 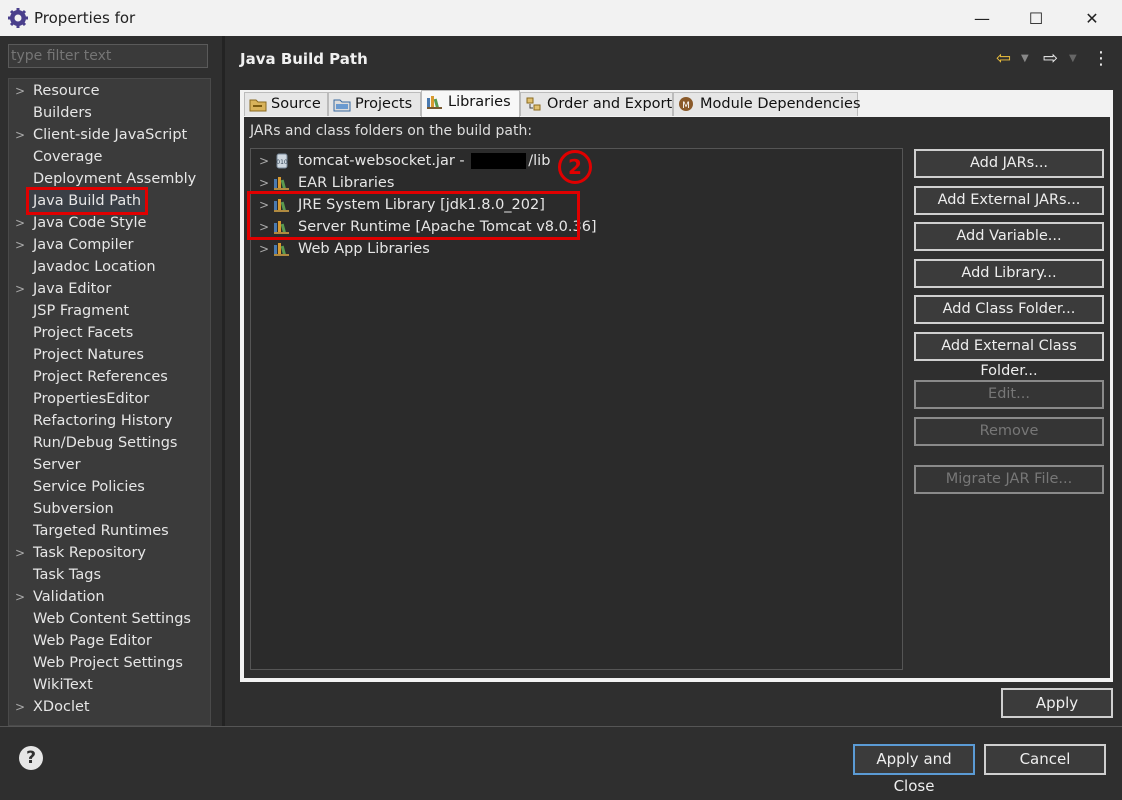 What do you see at coordinates (1045, 759) in the screenshot?
I see `cancel-button: Cancel` at bounding box center [1045, 759].